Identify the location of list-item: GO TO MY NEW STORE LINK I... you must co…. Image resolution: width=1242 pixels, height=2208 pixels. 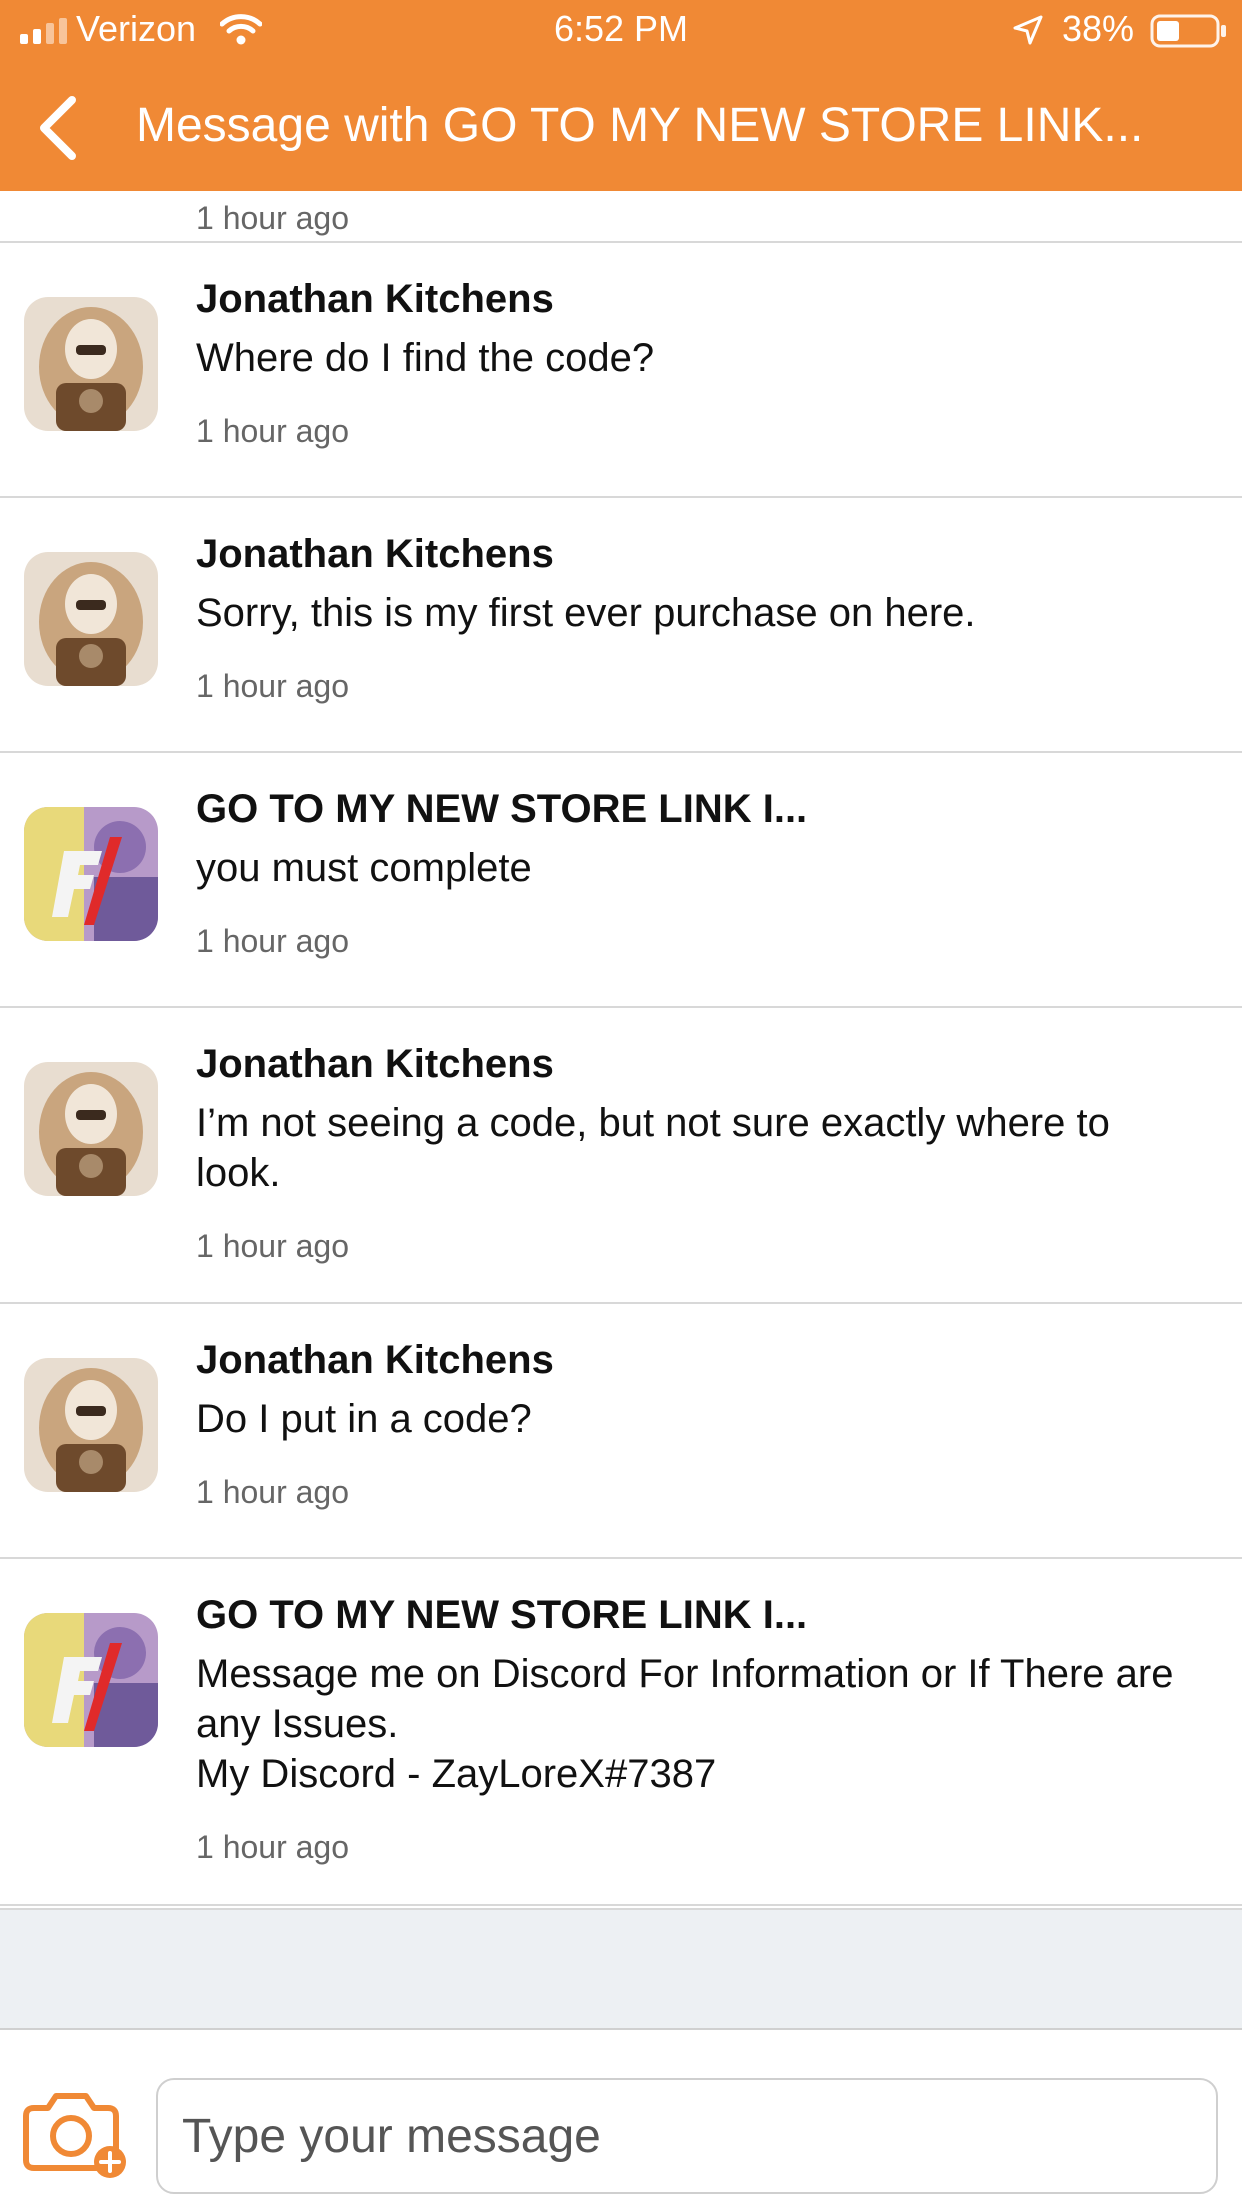
(621, 880).